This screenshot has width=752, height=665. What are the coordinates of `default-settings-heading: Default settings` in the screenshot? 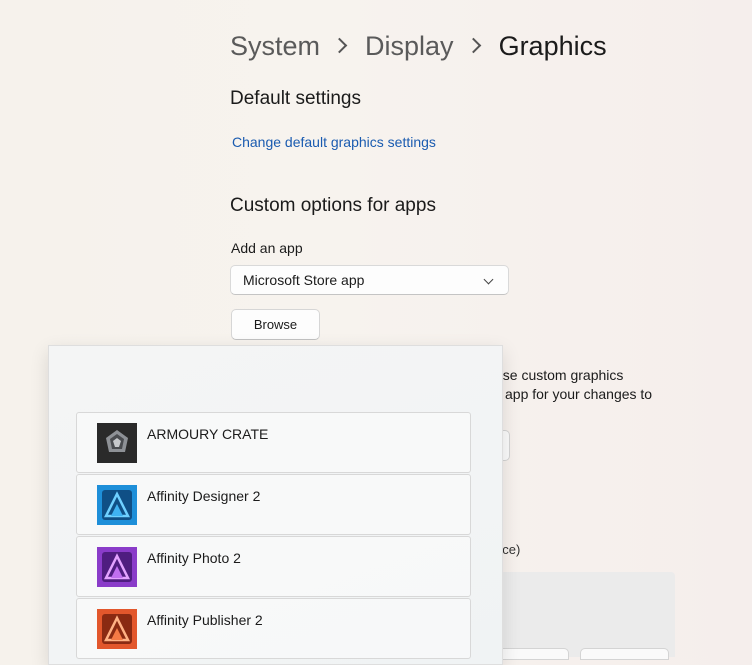 It's located at (295, 98).